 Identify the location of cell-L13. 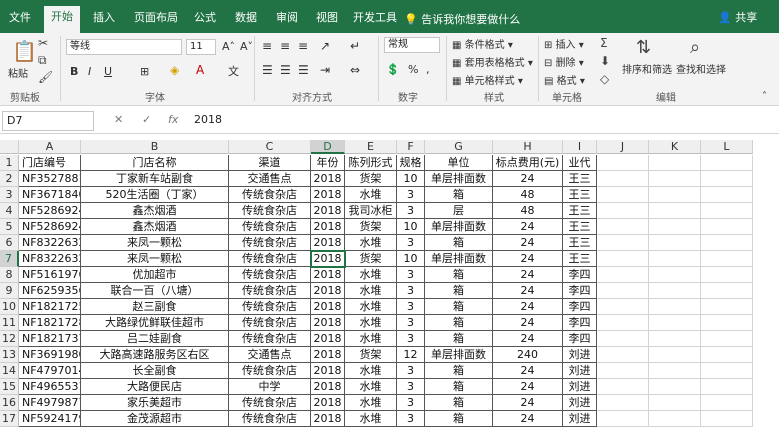
(727, 355).